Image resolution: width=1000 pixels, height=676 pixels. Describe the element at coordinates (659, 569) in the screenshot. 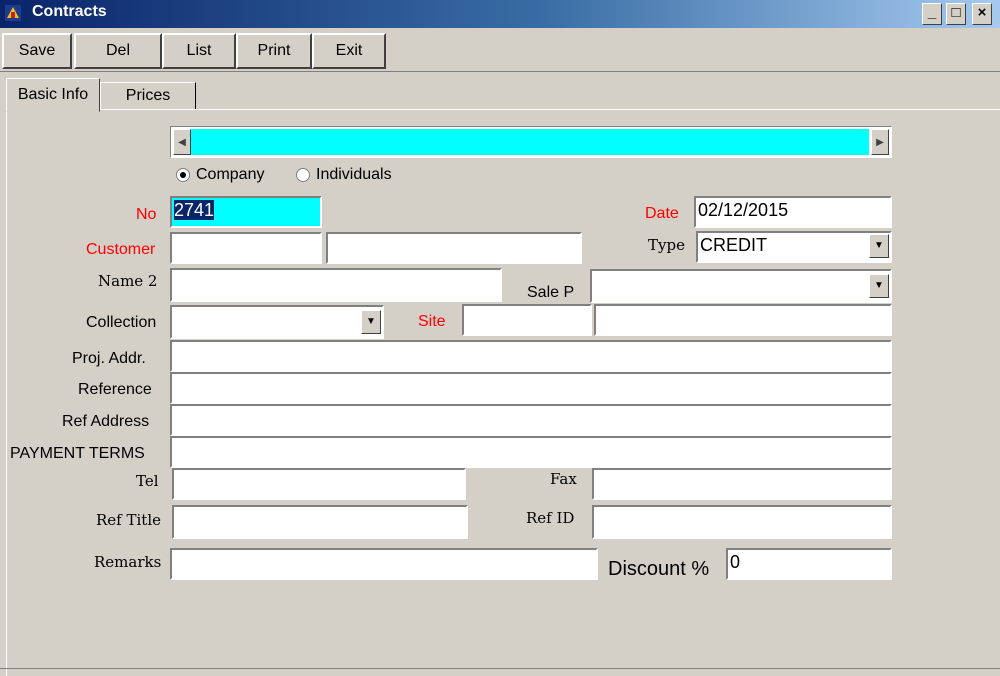

I see `discount-label: Discount %` at that location.